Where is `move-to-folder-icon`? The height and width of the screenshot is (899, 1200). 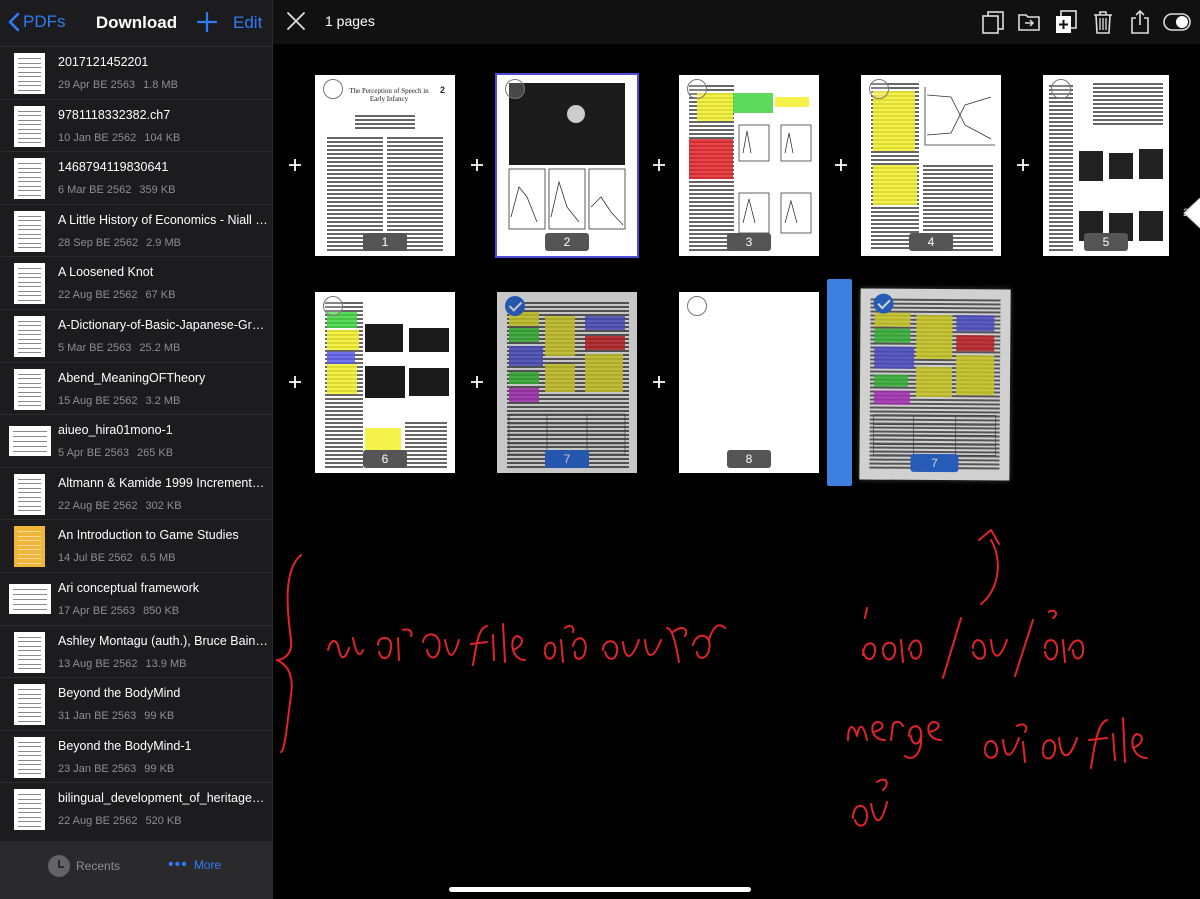 move-to-folder-icon is located at coordinates (1029, 22).